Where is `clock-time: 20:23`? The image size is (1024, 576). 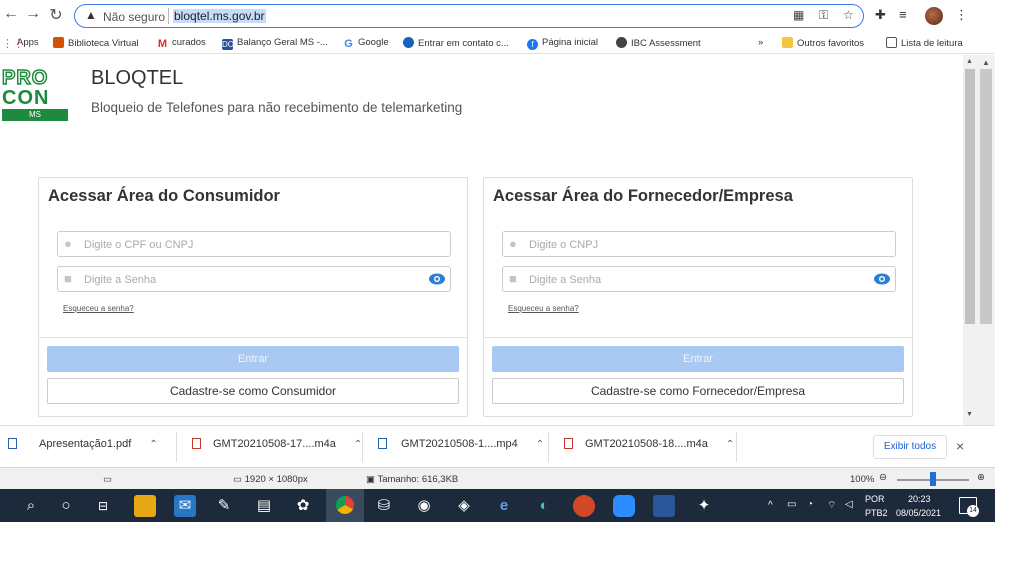
clock-time: 20:23 is located at coordinates (919, 499).